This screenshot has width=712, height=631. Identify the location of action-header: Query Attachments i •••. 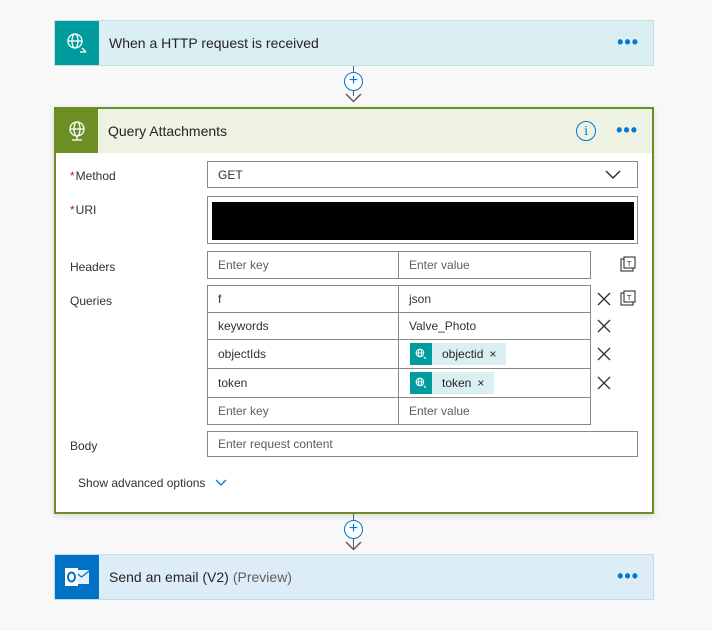
(354, 131).